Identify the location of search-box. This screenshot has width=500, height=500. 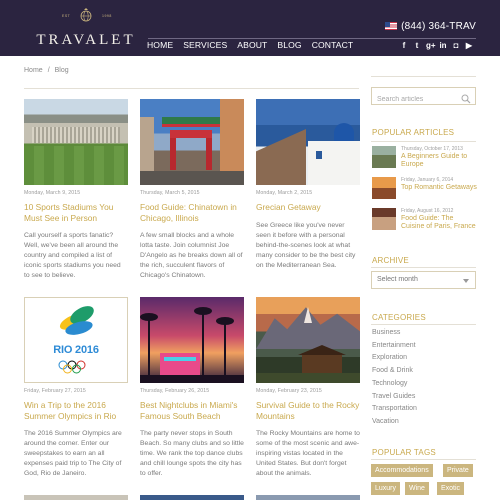
(423, 97).